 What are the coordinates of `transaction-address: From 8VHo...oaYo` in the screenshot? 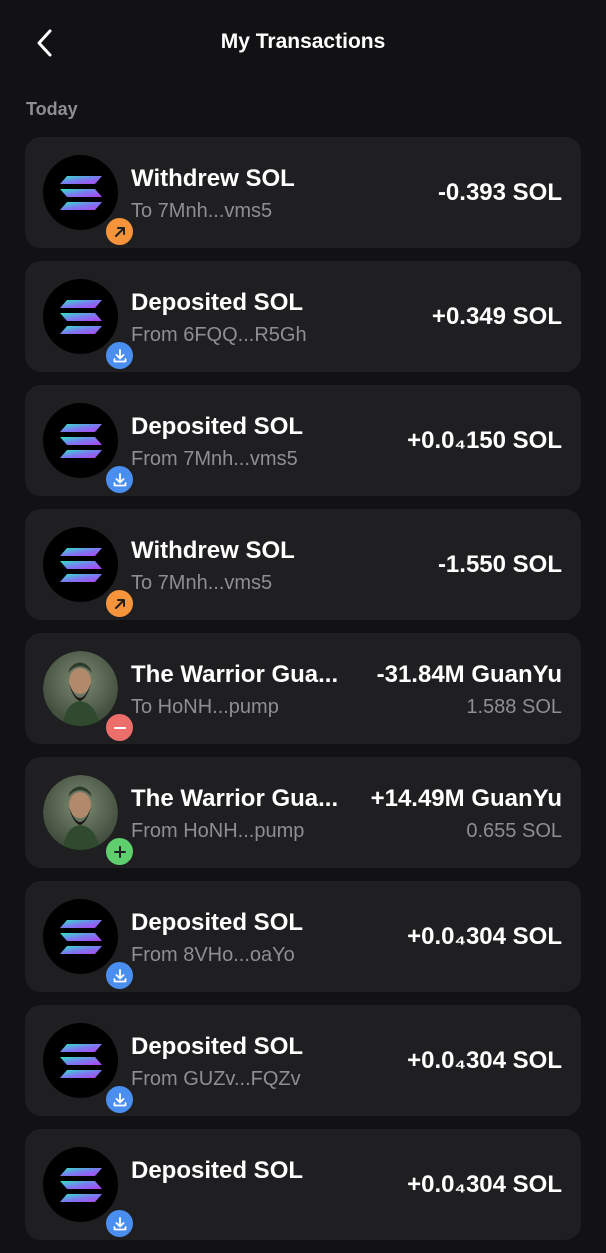 It's located at (213, 955).